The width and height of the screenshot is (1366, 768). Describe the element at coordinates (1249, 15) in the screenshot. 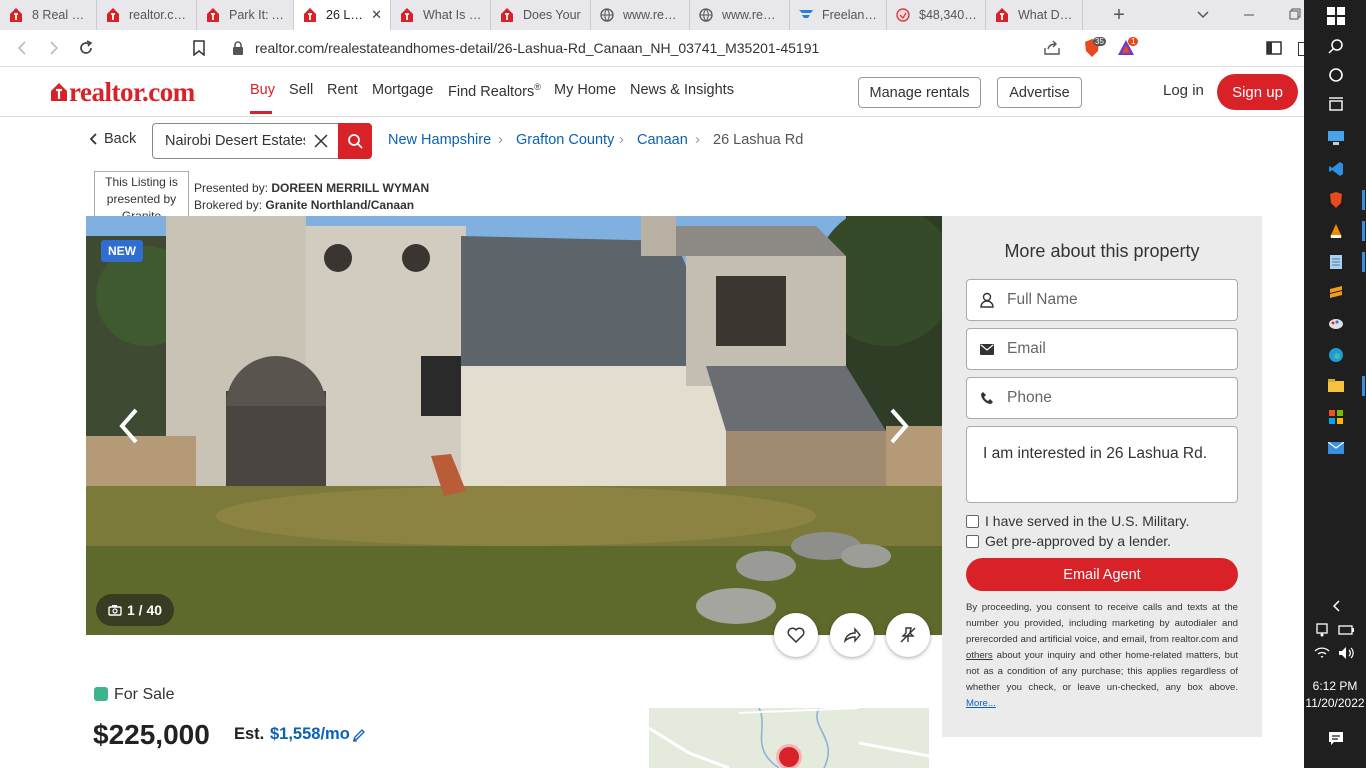

I see `minimize-icon` at that location.